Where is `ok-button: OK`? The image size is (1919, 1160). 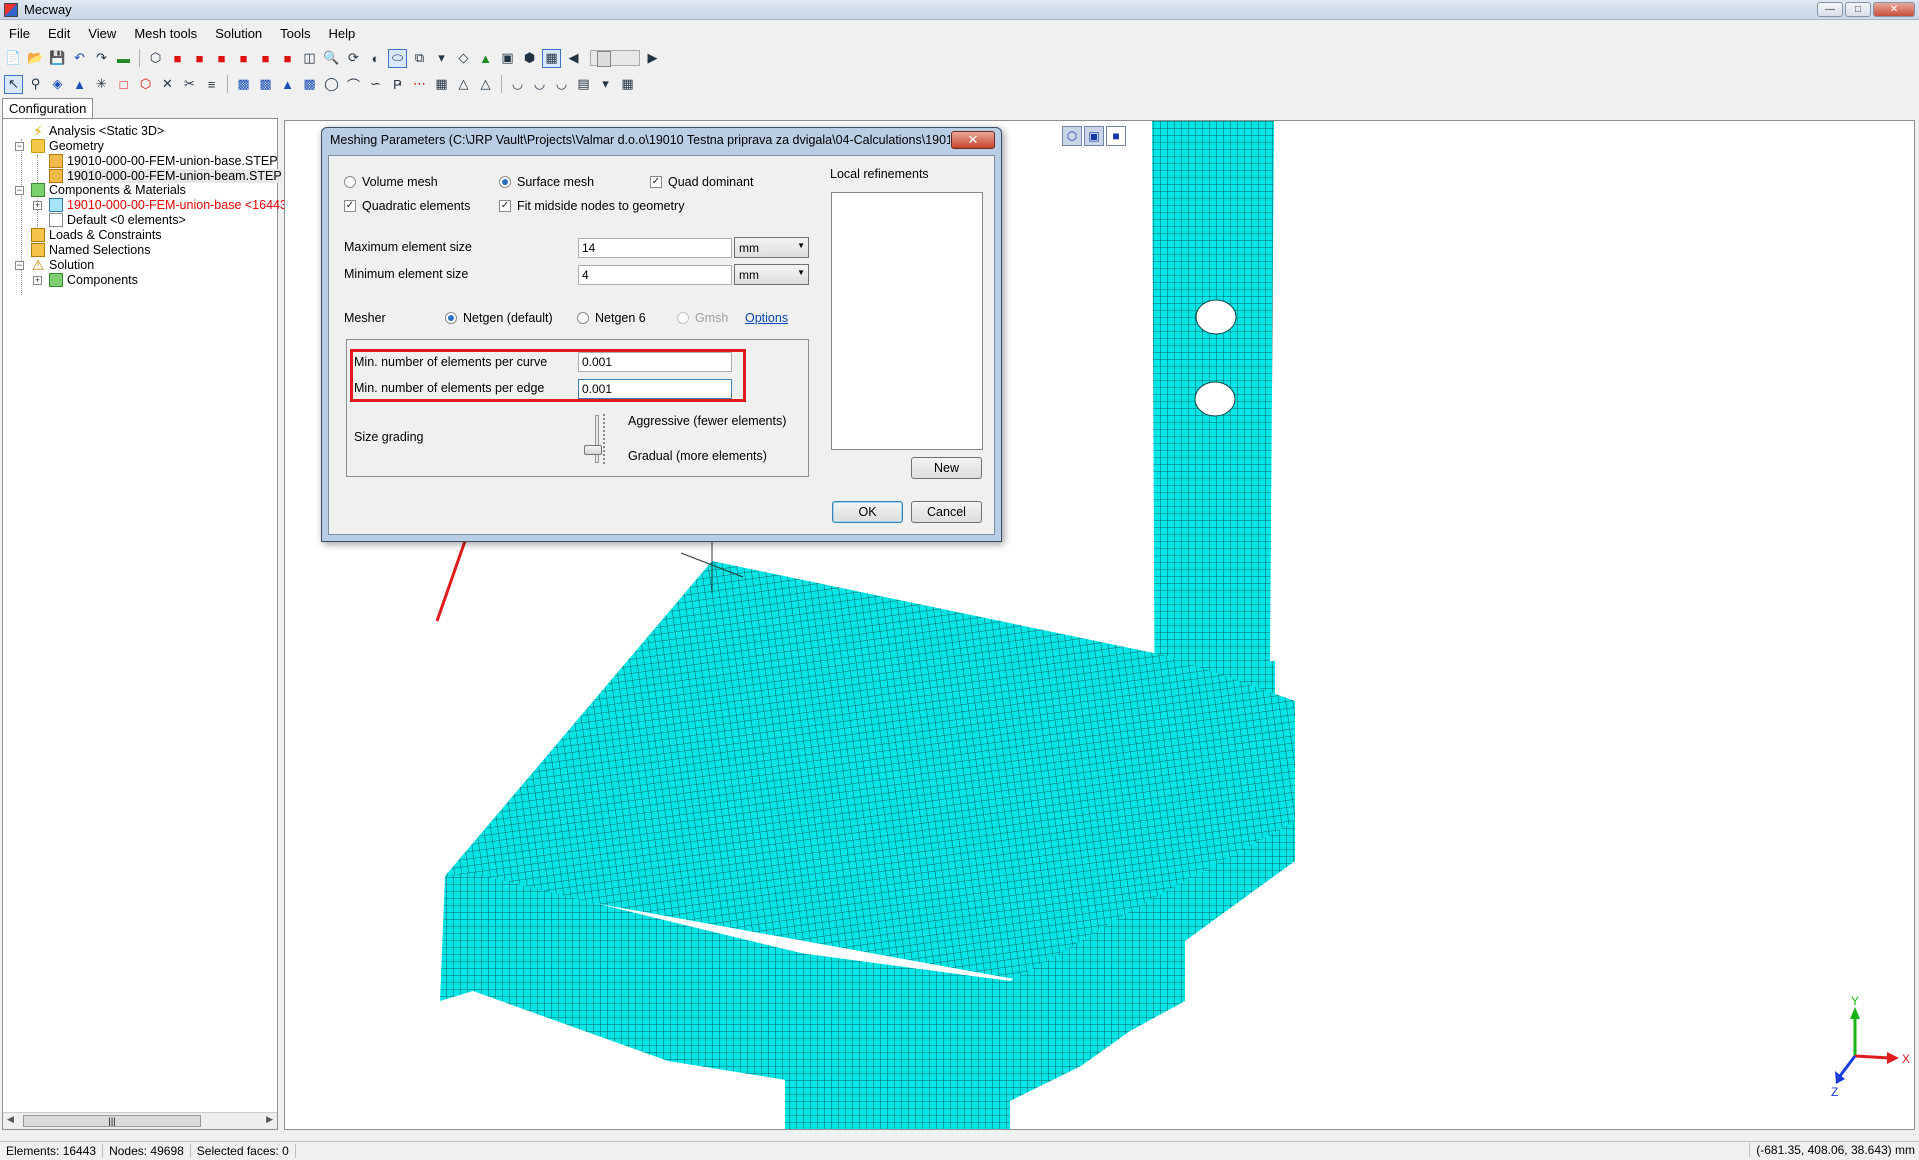 ok-button: OK is located at coordinates (867, 512).